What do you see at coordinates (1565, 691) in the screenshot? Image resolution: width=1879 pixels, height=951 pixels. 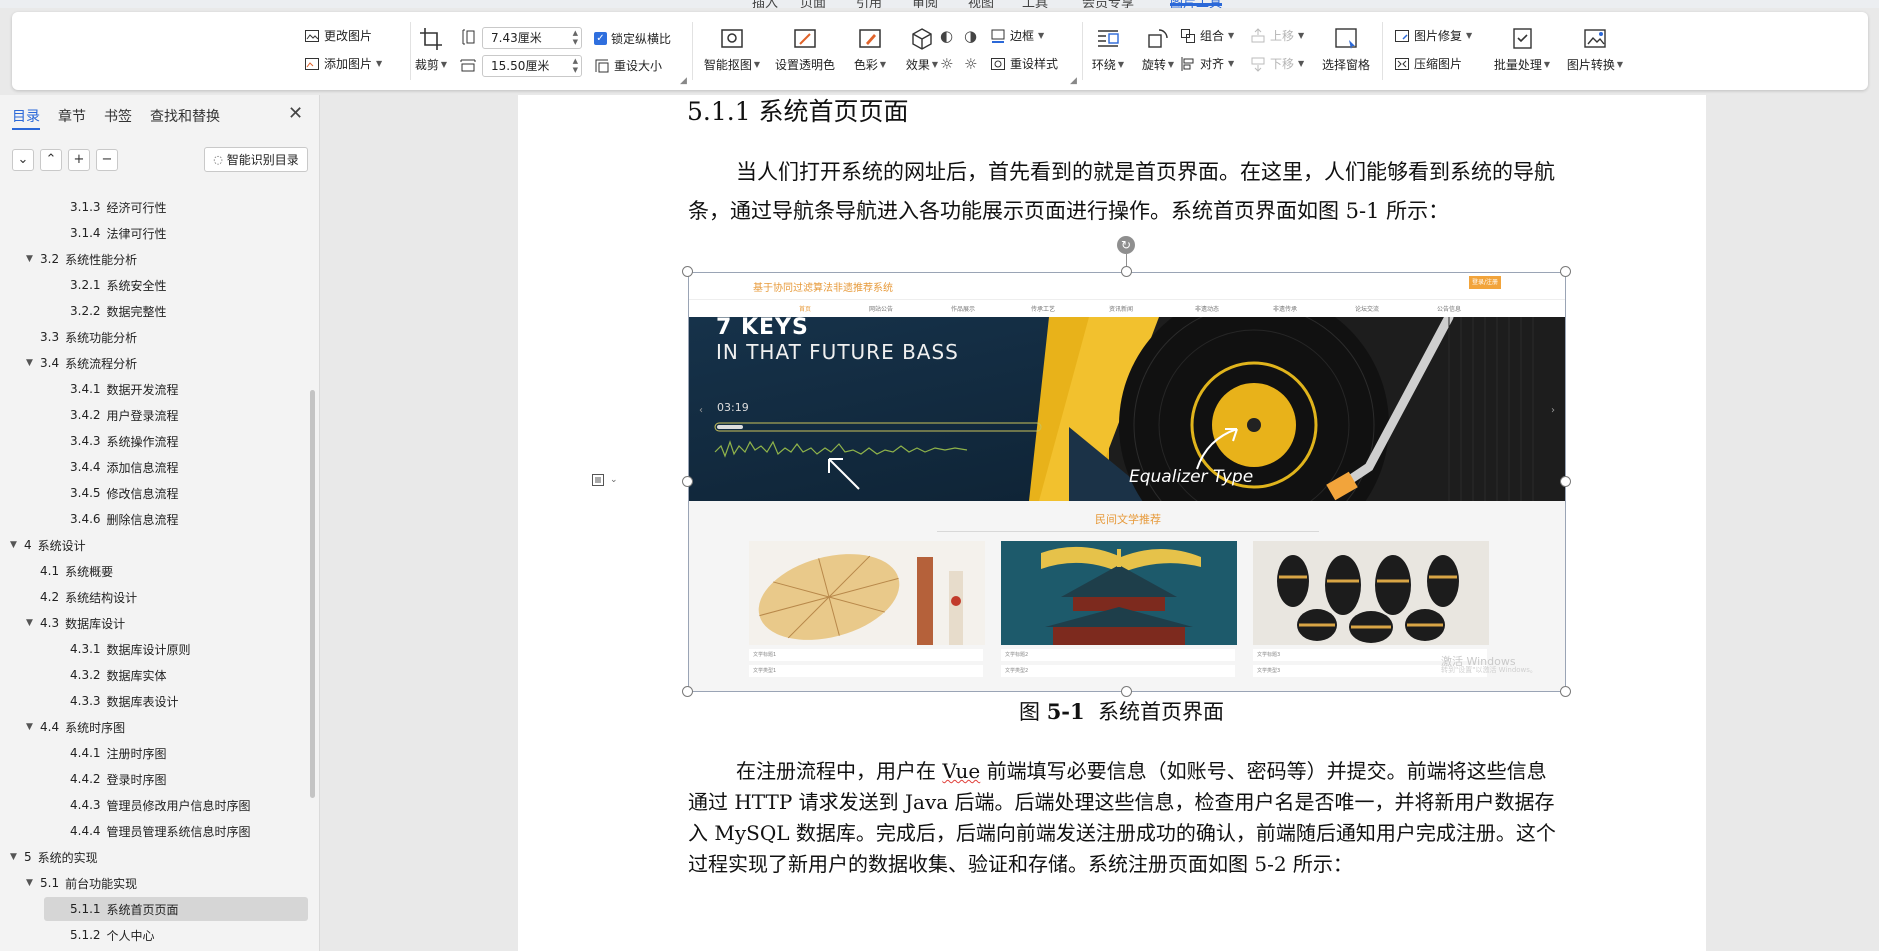 I see `resize-handle-se` at bounding box center [1565, 691].